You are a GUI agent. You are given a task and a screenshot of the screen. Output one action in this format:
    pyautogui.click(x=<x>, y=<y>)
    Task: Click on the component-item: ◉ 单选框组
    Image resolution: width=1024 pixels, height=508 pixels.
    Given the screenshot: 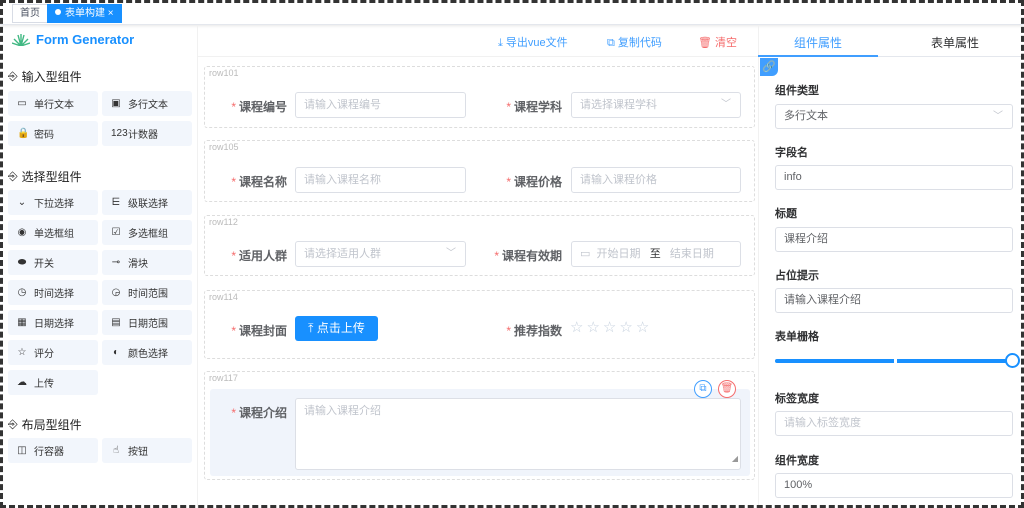 What is the action you would take?
    pyautogui.click(x=53, y=232)
    